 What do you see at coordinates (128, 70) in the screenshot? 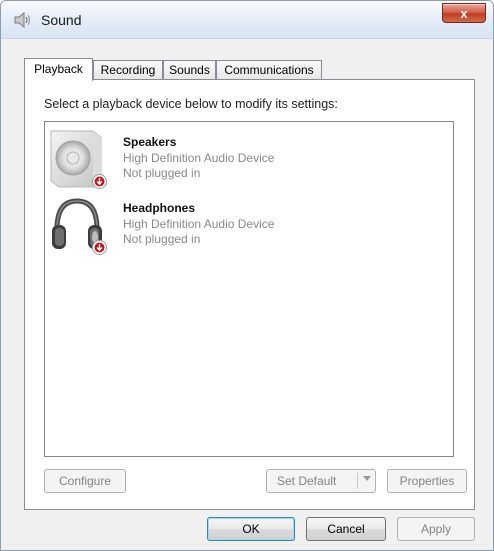
I see `tab-recording: Recording` at bounding box center [128, 70].